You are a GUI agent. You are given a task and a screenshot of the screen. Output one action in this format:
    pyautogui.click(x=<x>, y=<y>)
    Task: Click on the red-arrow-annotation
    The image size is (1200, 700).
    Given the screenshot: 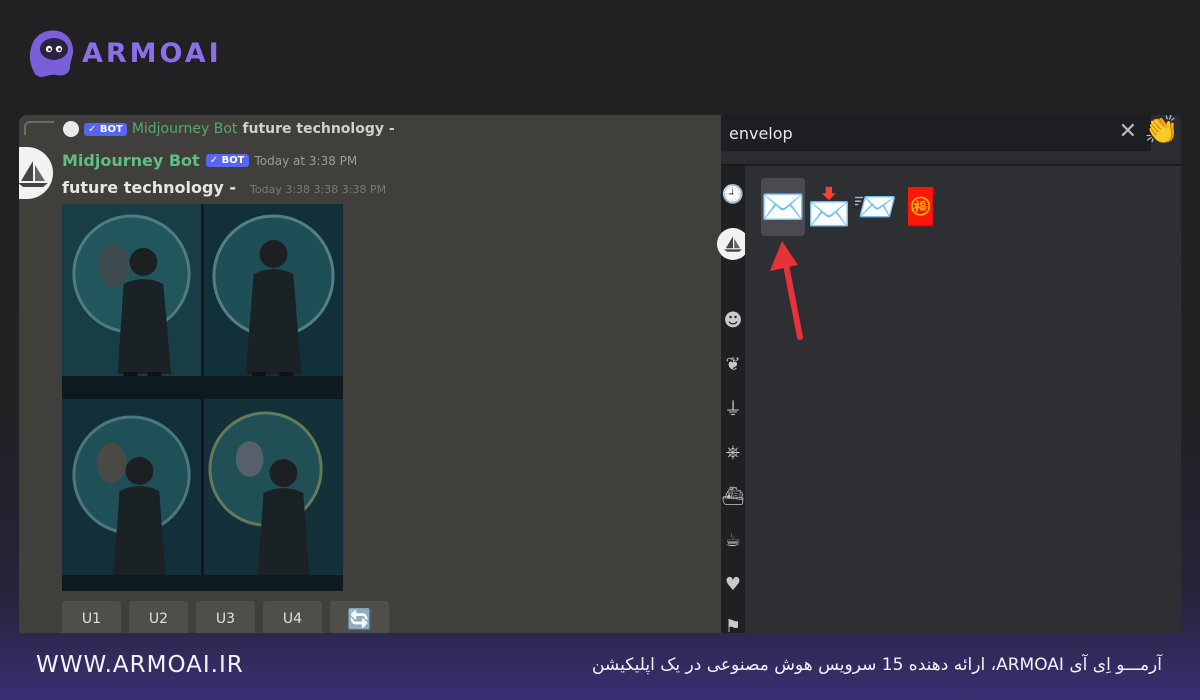 What is the action you would take?
    pyautogui.click(x=786, y=290)
    